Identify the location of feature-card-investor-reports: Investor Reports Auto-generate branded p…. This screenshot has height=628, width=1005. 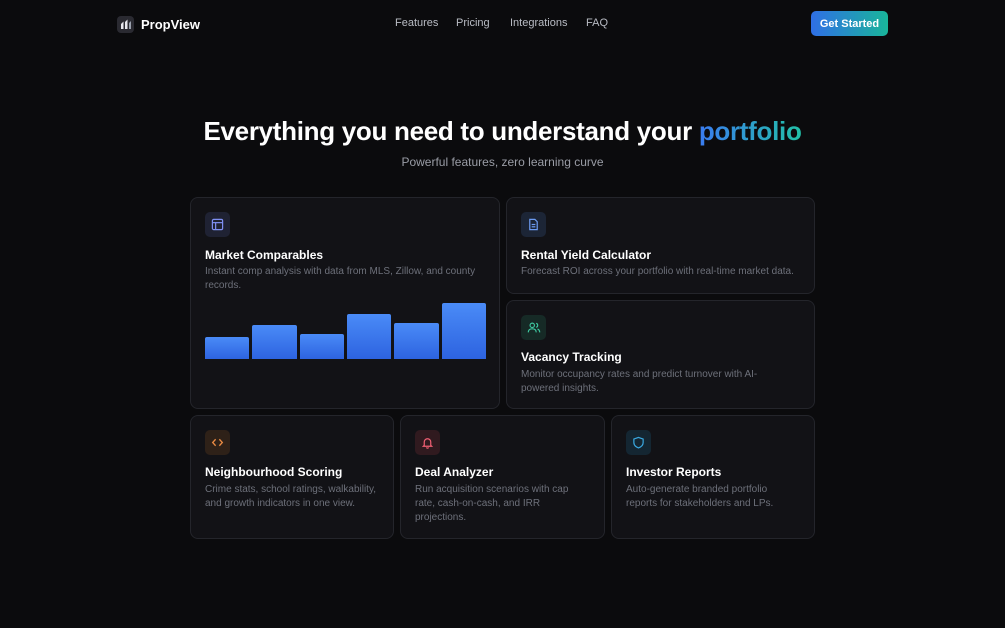
(713, 477).